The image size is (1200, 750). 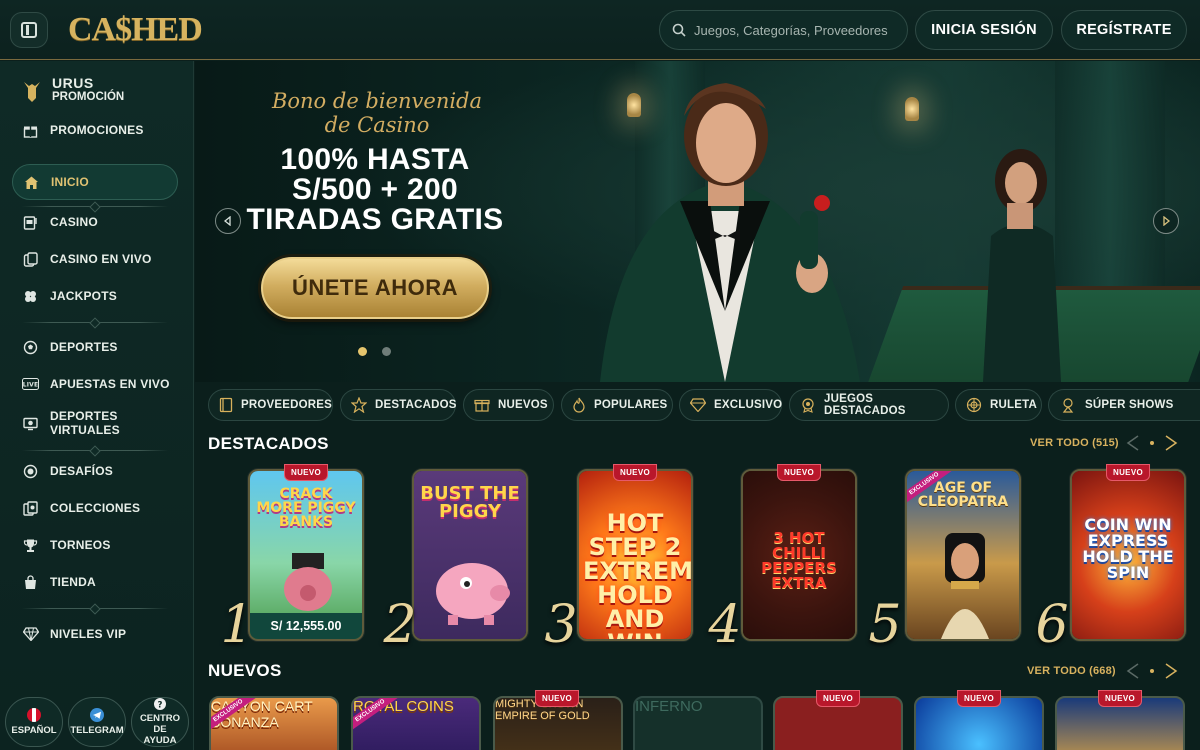 What do you see at coordinates (95, 634) in the screenshot?
I see `sidebar-item-niveles-vip: NIVELES VIP` at bounding box center [95, 634].